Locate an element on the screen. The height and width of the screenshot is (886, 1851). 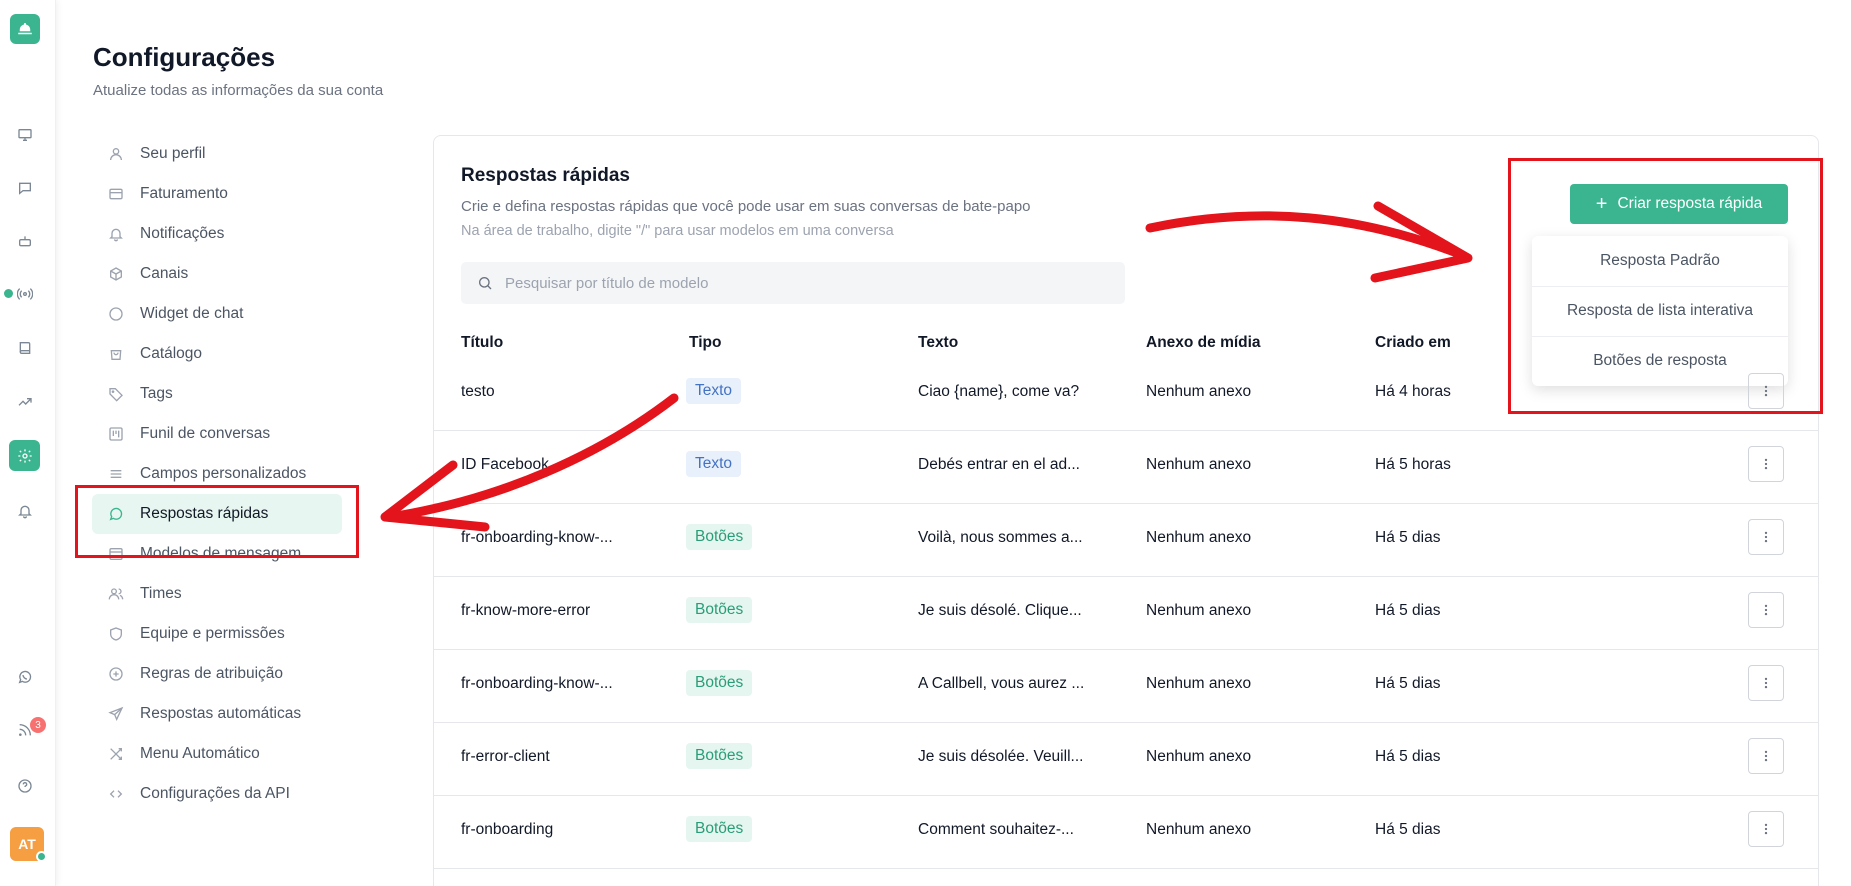
bot-icon is located at coordinates (25, 241).